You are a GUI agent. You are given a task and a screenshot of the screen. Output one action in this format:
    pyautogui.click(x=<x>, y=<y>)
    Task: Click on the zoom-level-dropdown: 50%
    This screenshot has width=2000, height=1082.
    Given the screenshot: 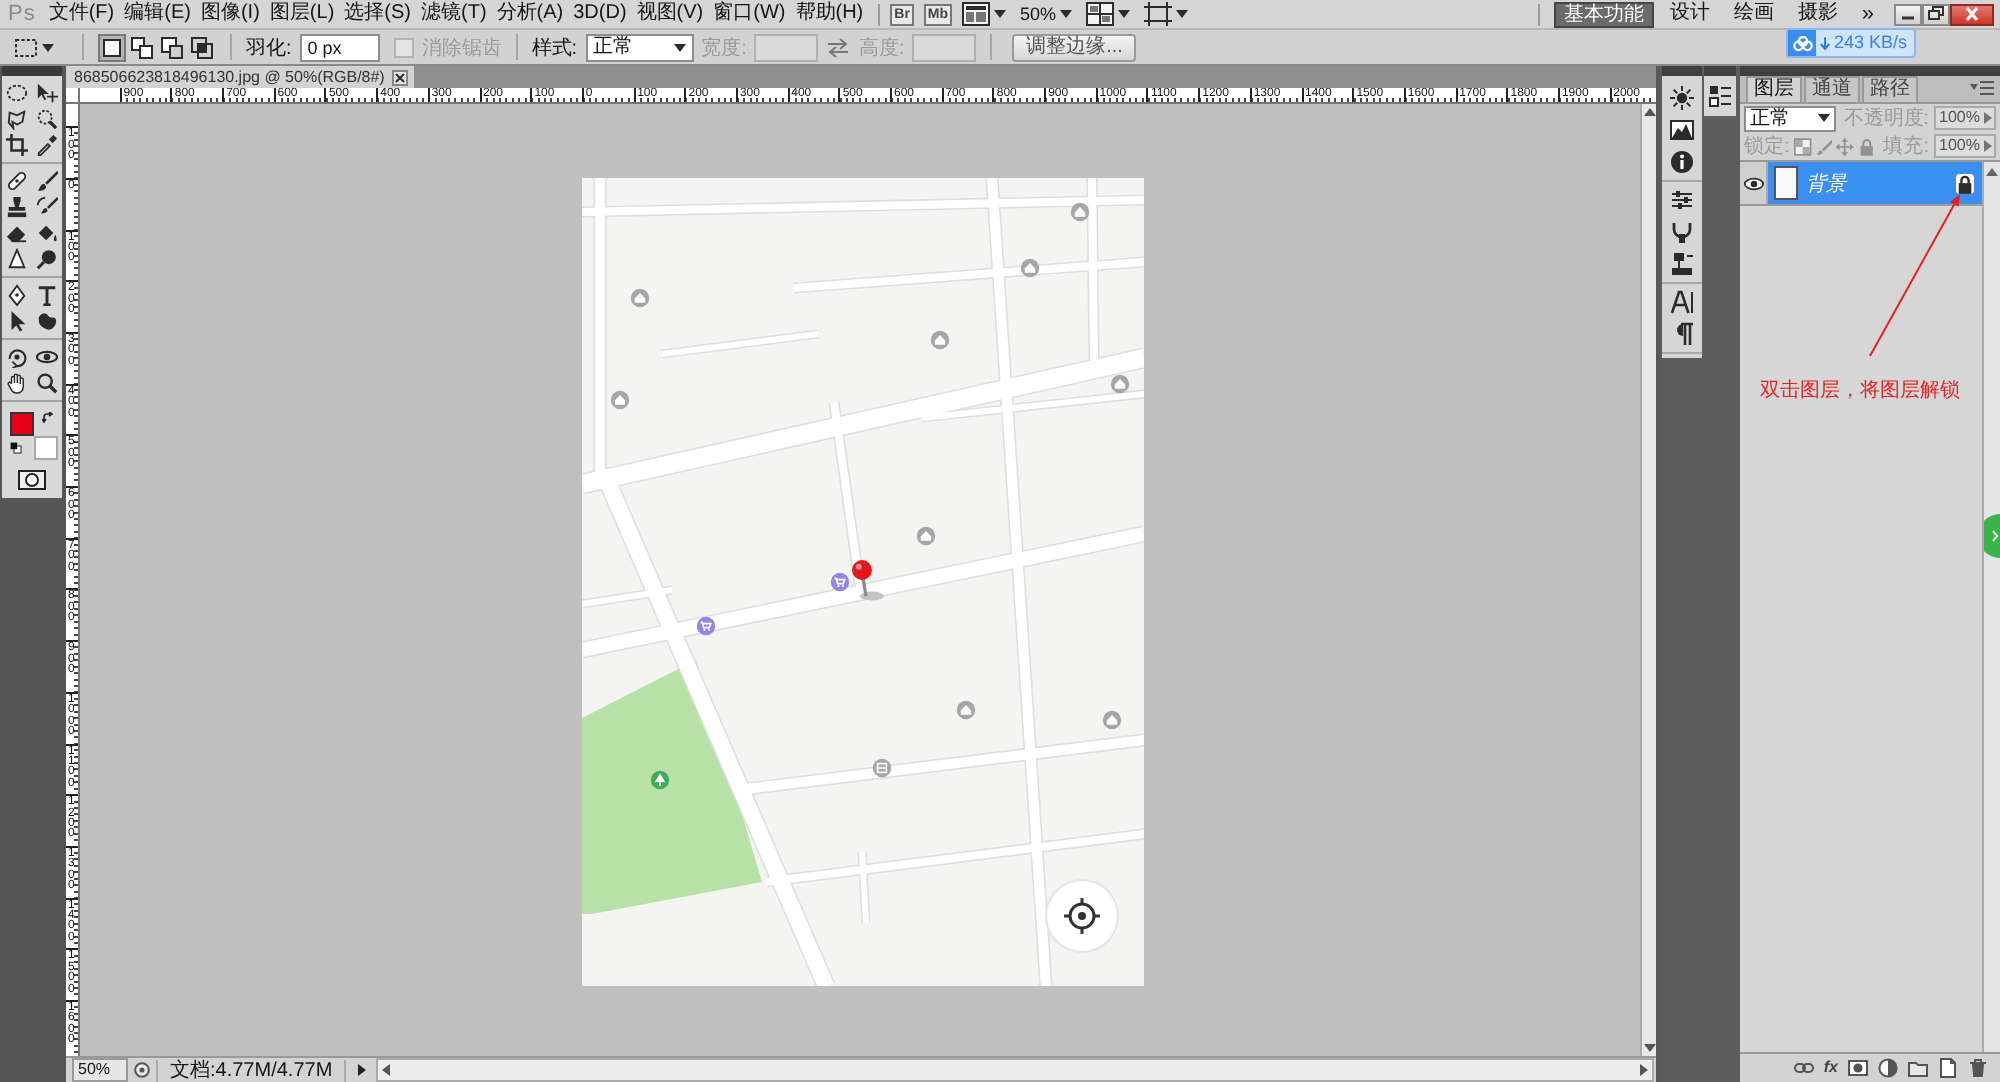 What is the action you would take?
    pyautogui.click(x=1046, y=14)
    